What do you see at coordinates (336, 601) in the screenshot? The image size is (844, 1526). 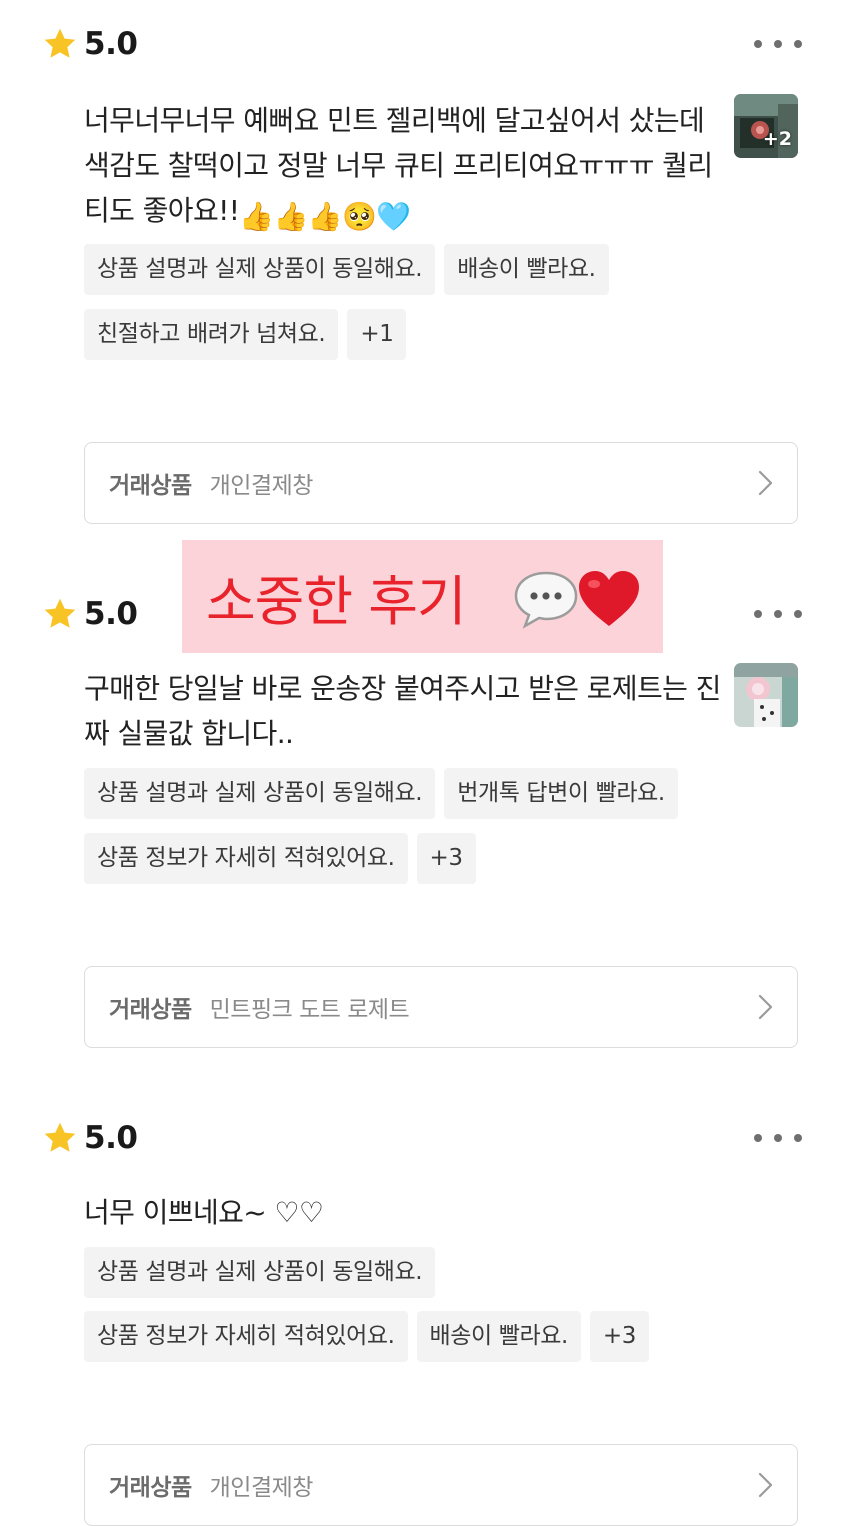 I see `banner-text: 소중한 후기` at bounding box center [336, 601].